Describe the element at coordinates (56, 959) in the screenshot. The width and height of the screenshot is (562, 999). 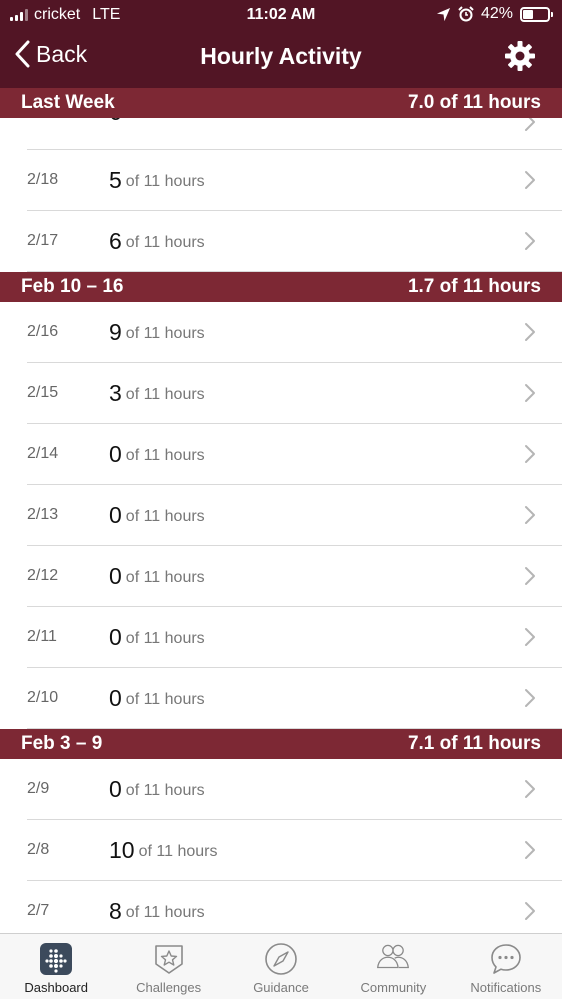
I see `dashboard-icon` at that location.